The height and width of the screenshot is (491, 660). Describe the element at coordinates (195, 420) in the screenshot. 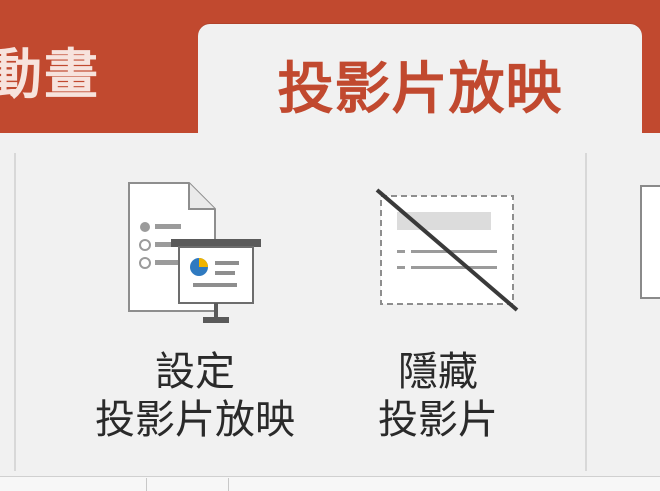

I see `setup-slideshow-label-line2: 投影片放映` at that location.